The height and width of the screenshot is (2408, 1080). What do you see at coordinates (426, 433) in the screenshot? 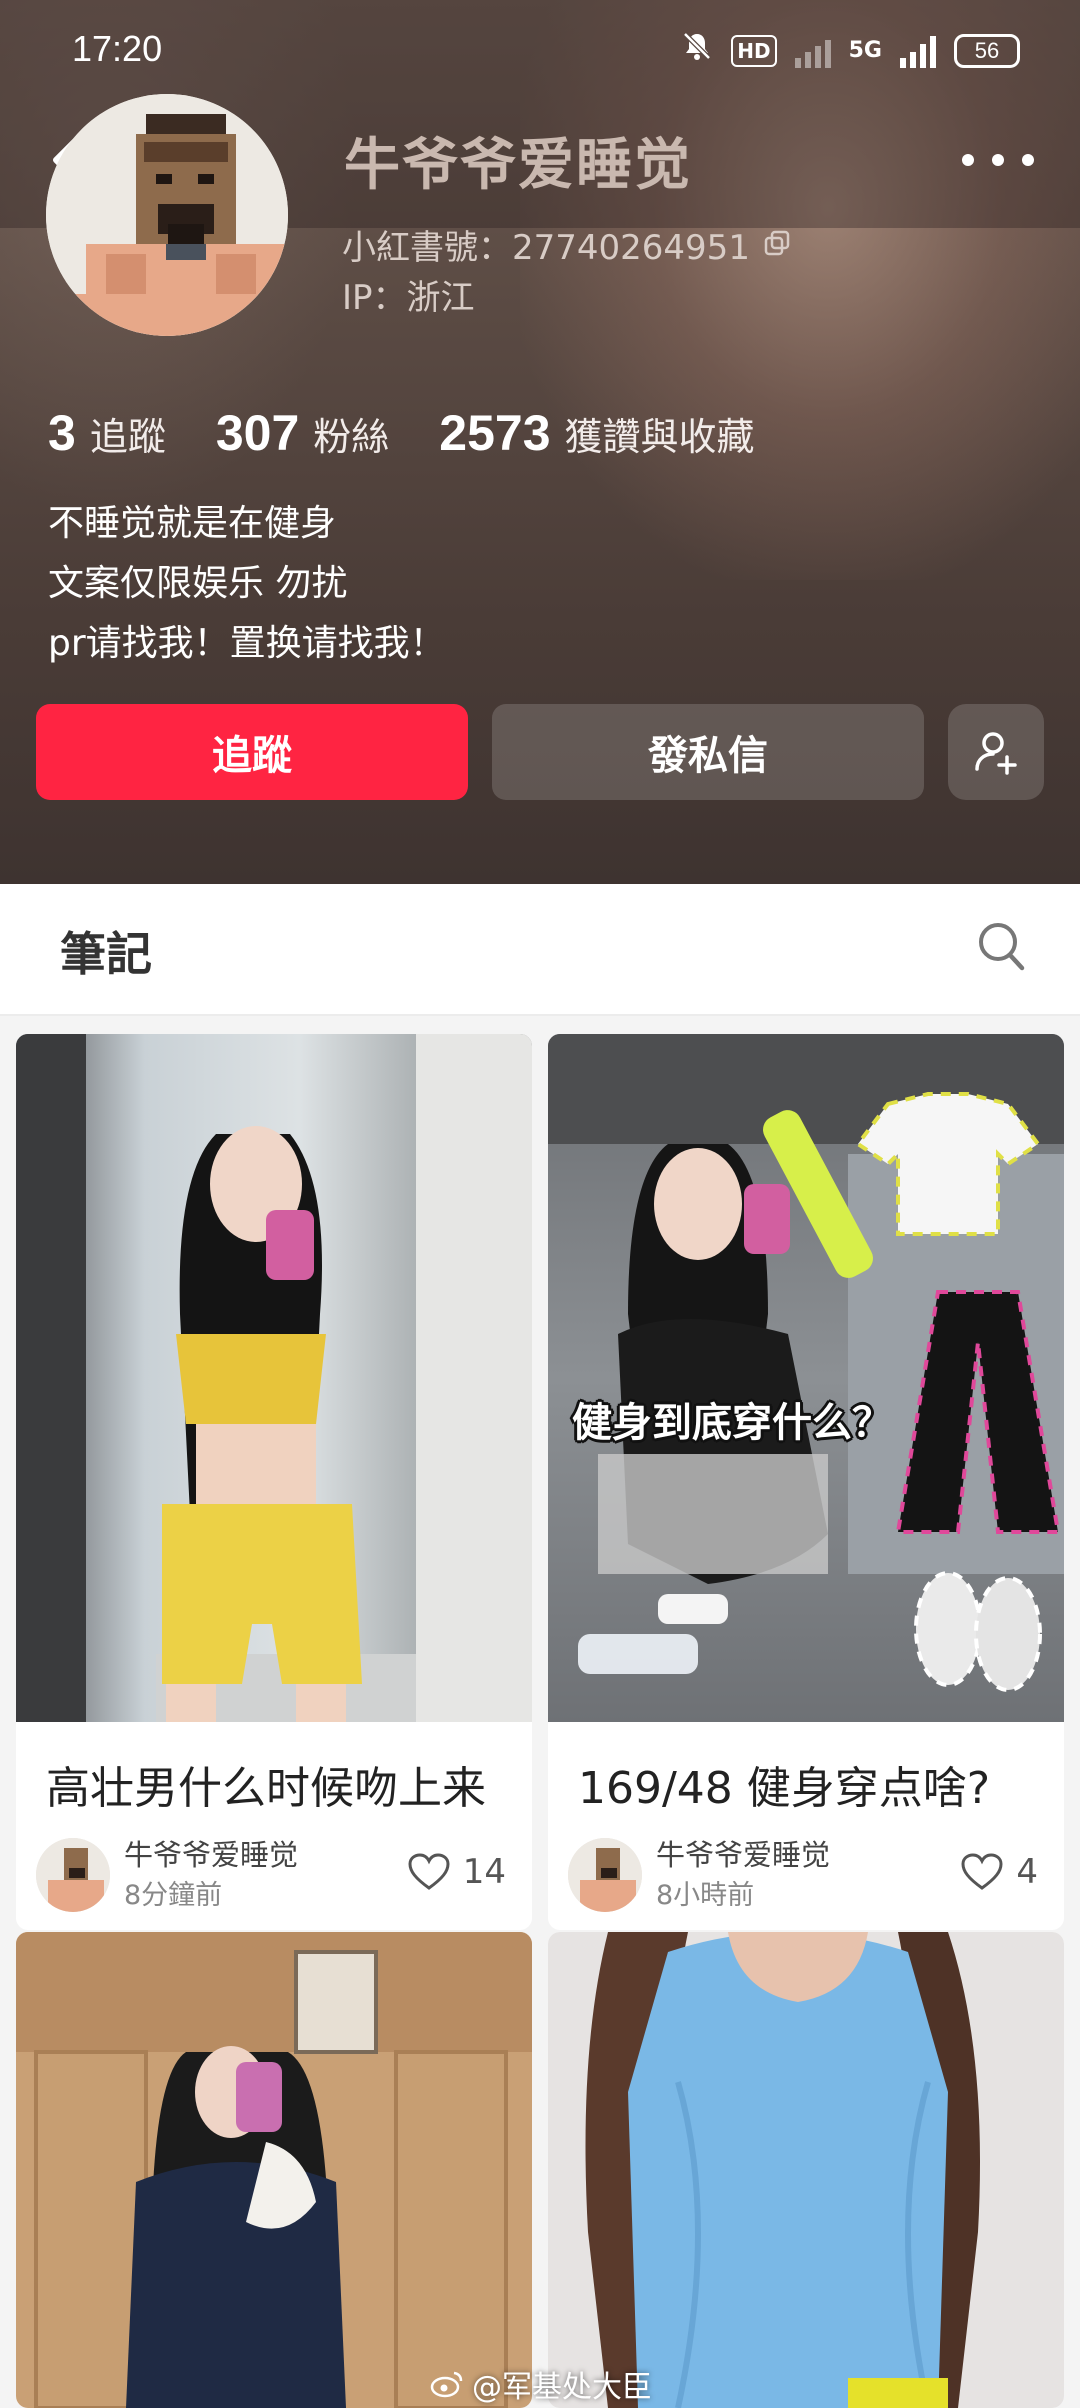
I see `profile-stats: 3 追蹤 307 粉絲 2573 獲讚與收藏` at bounding box center [426, 433].